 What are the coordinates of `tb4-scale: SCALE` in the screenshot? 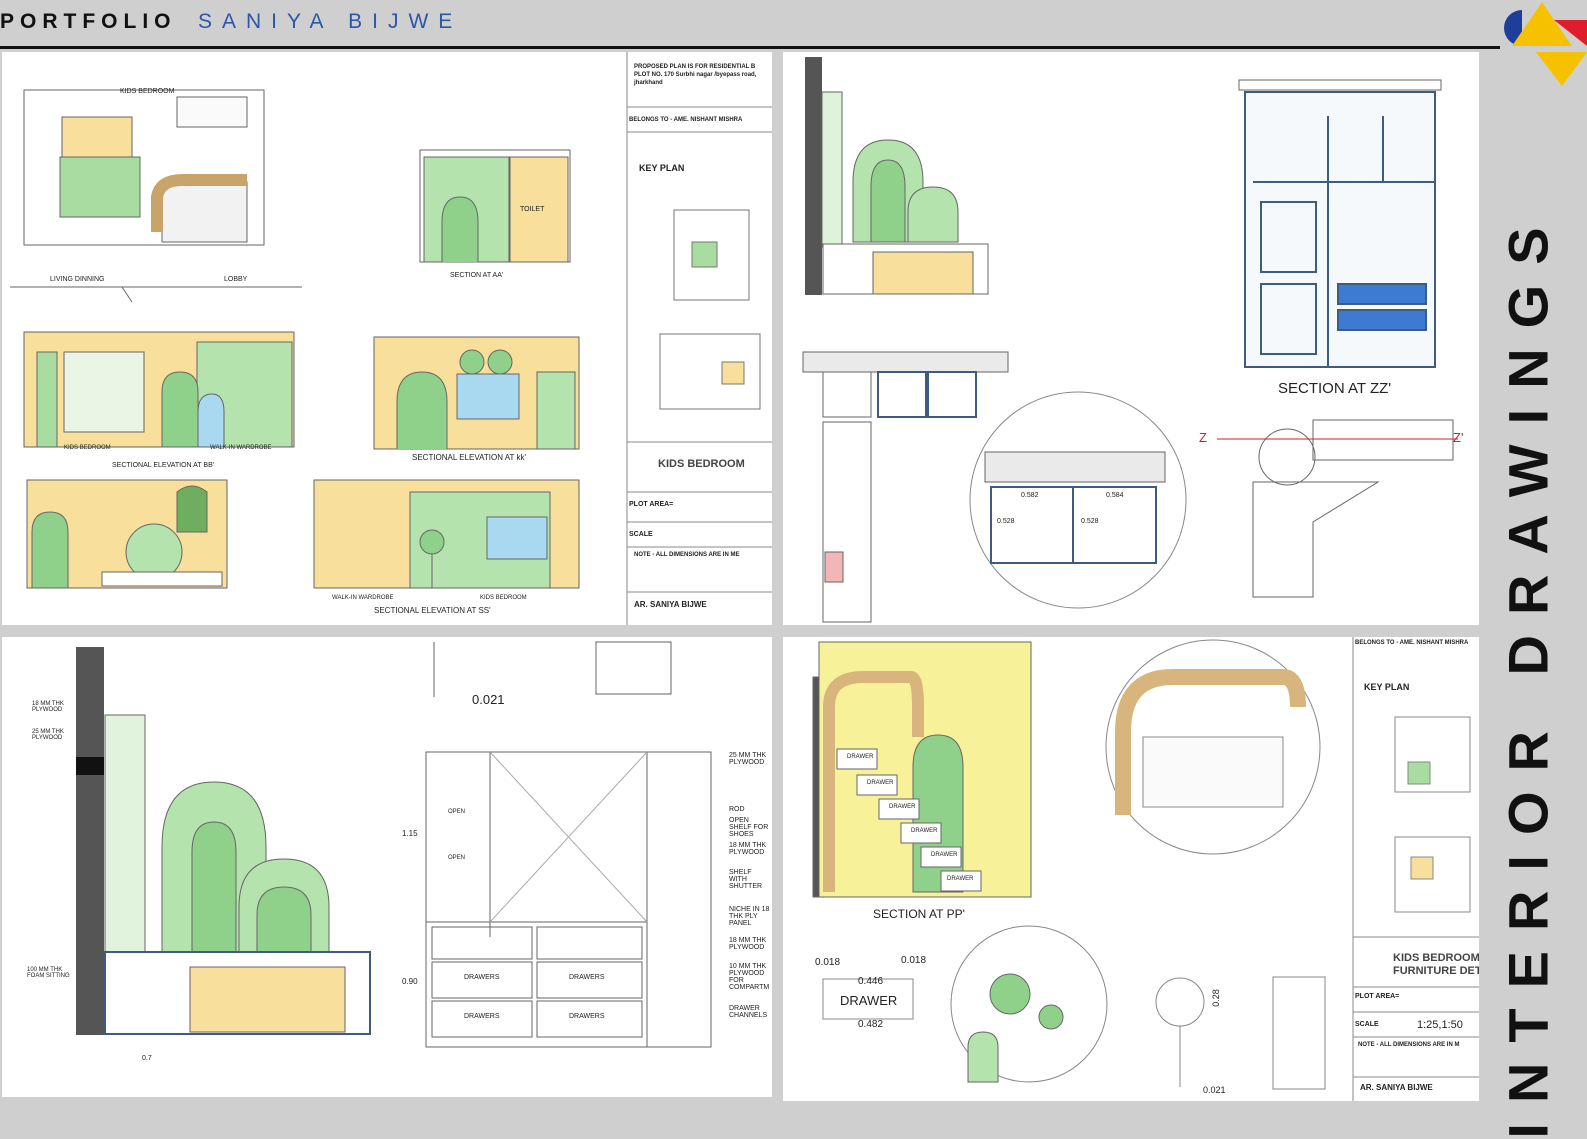 It's located at (1367, 1024).